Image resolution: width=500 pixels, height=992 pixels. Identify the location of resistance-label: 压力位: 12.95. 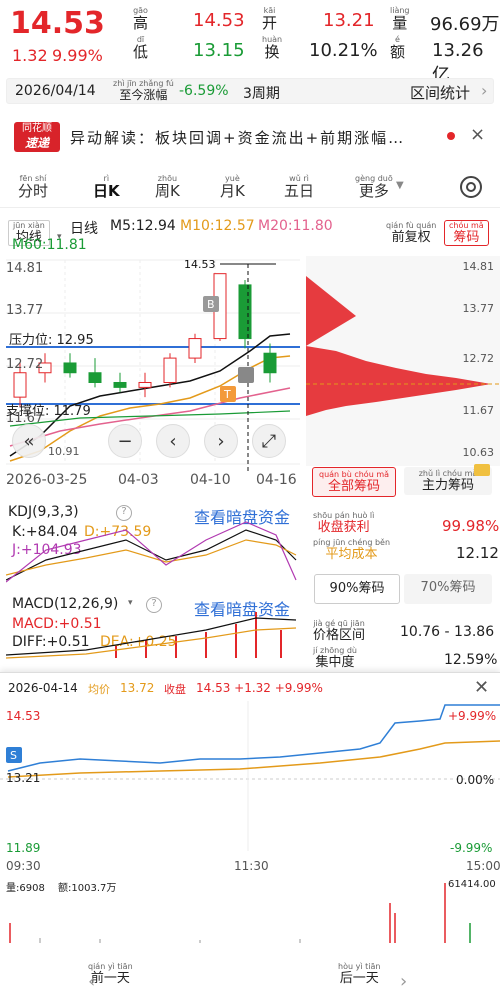
(51, 340).